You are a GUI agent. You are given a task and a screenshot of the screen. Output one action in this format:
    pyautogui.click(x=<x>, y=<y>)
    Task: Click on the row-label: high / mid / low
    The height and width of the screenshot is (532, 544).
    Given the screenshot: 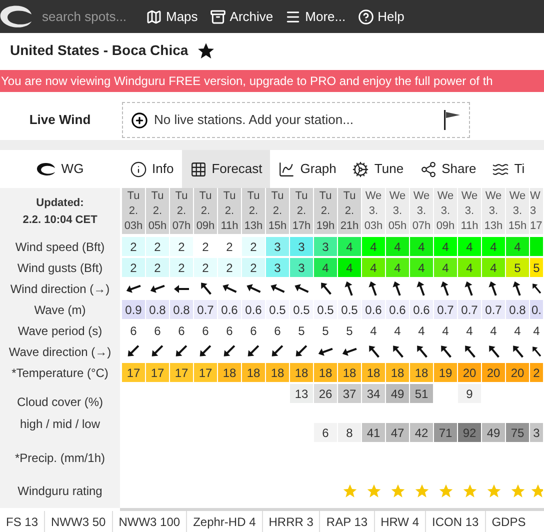 What is the action you would take?
    pyautogui.click(x=60, y=424)
    